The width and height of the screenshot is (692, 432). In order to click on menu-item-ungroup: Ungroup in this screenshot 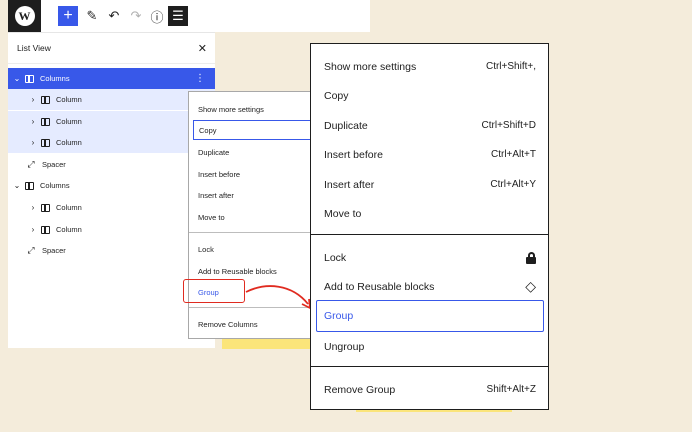, I will do `click(429, 346)`.